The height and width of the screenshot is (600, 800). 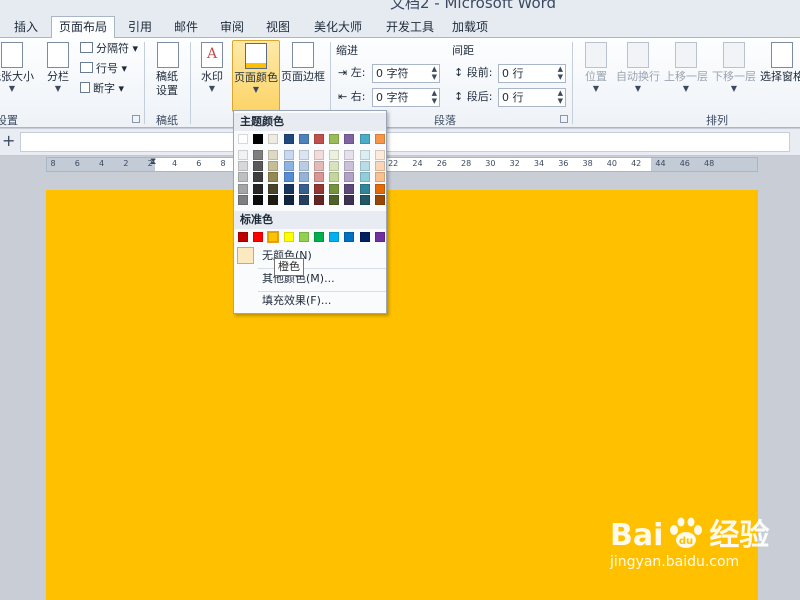 What do you see at coordinates (19, 67) in the screenshot?
I see `paper-size-button: 纸张大小 ▼` at bounding box center [19, 67].